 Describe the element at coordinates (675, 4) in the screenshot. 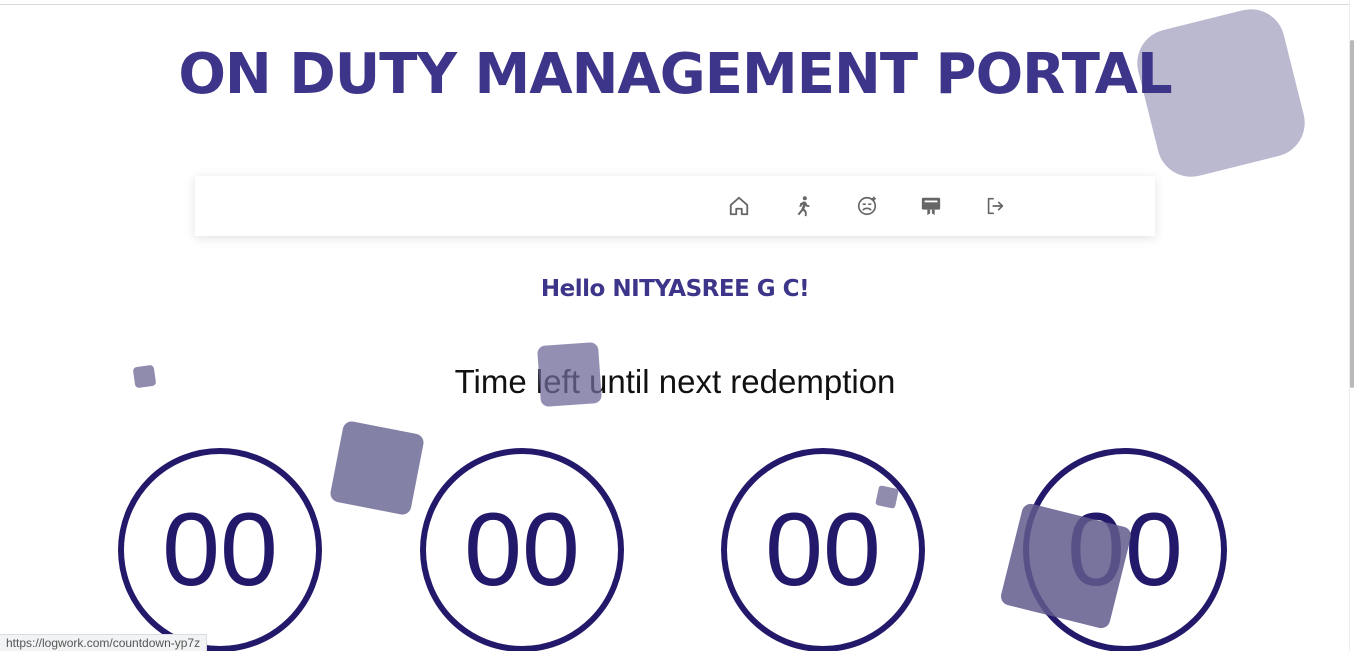

I see `top-divider` at that location.